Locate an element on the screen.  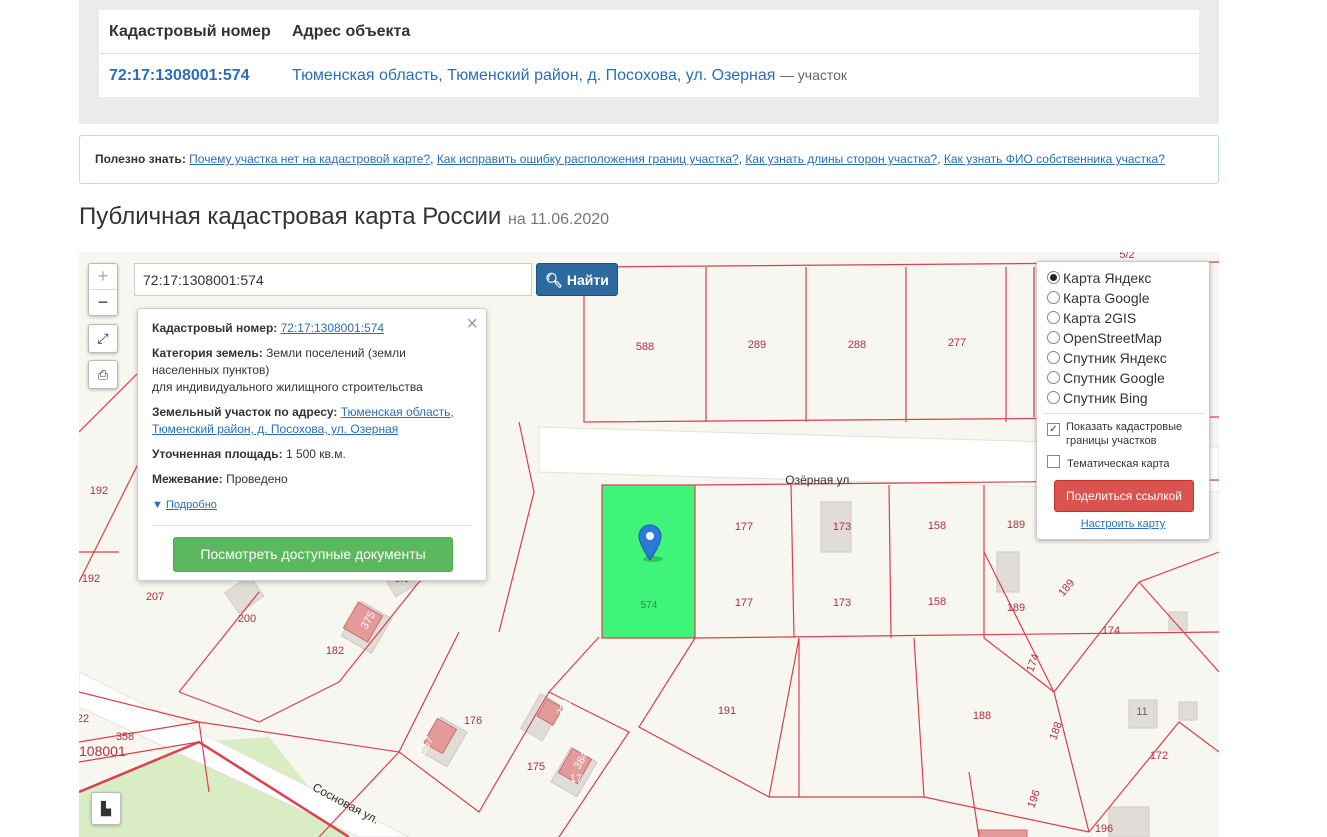
zoom-control: + − is located at coordinates (103, 289).